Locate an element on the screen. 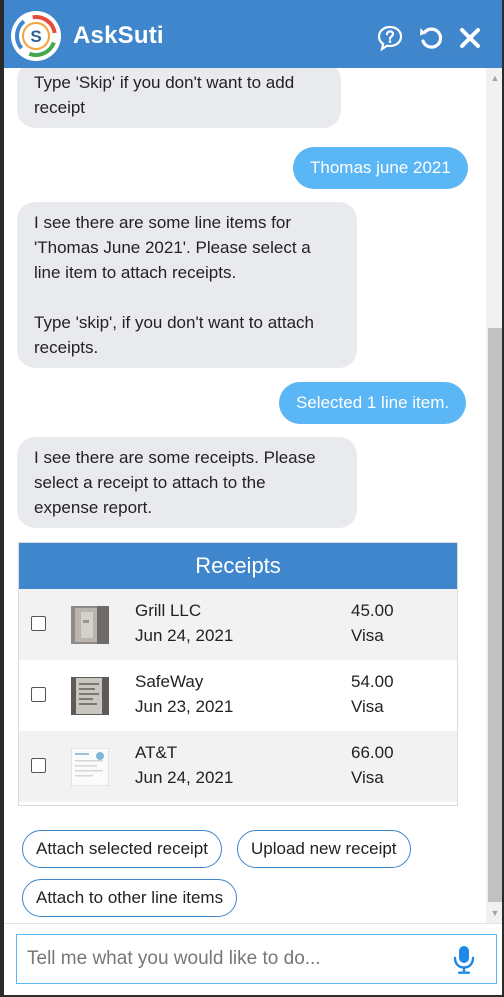 The height and width of the screenshot is (997, 504). receipt-row: SafeWay Jun 23, 2021 54.00 Visa is located at coordinates (238, 695).